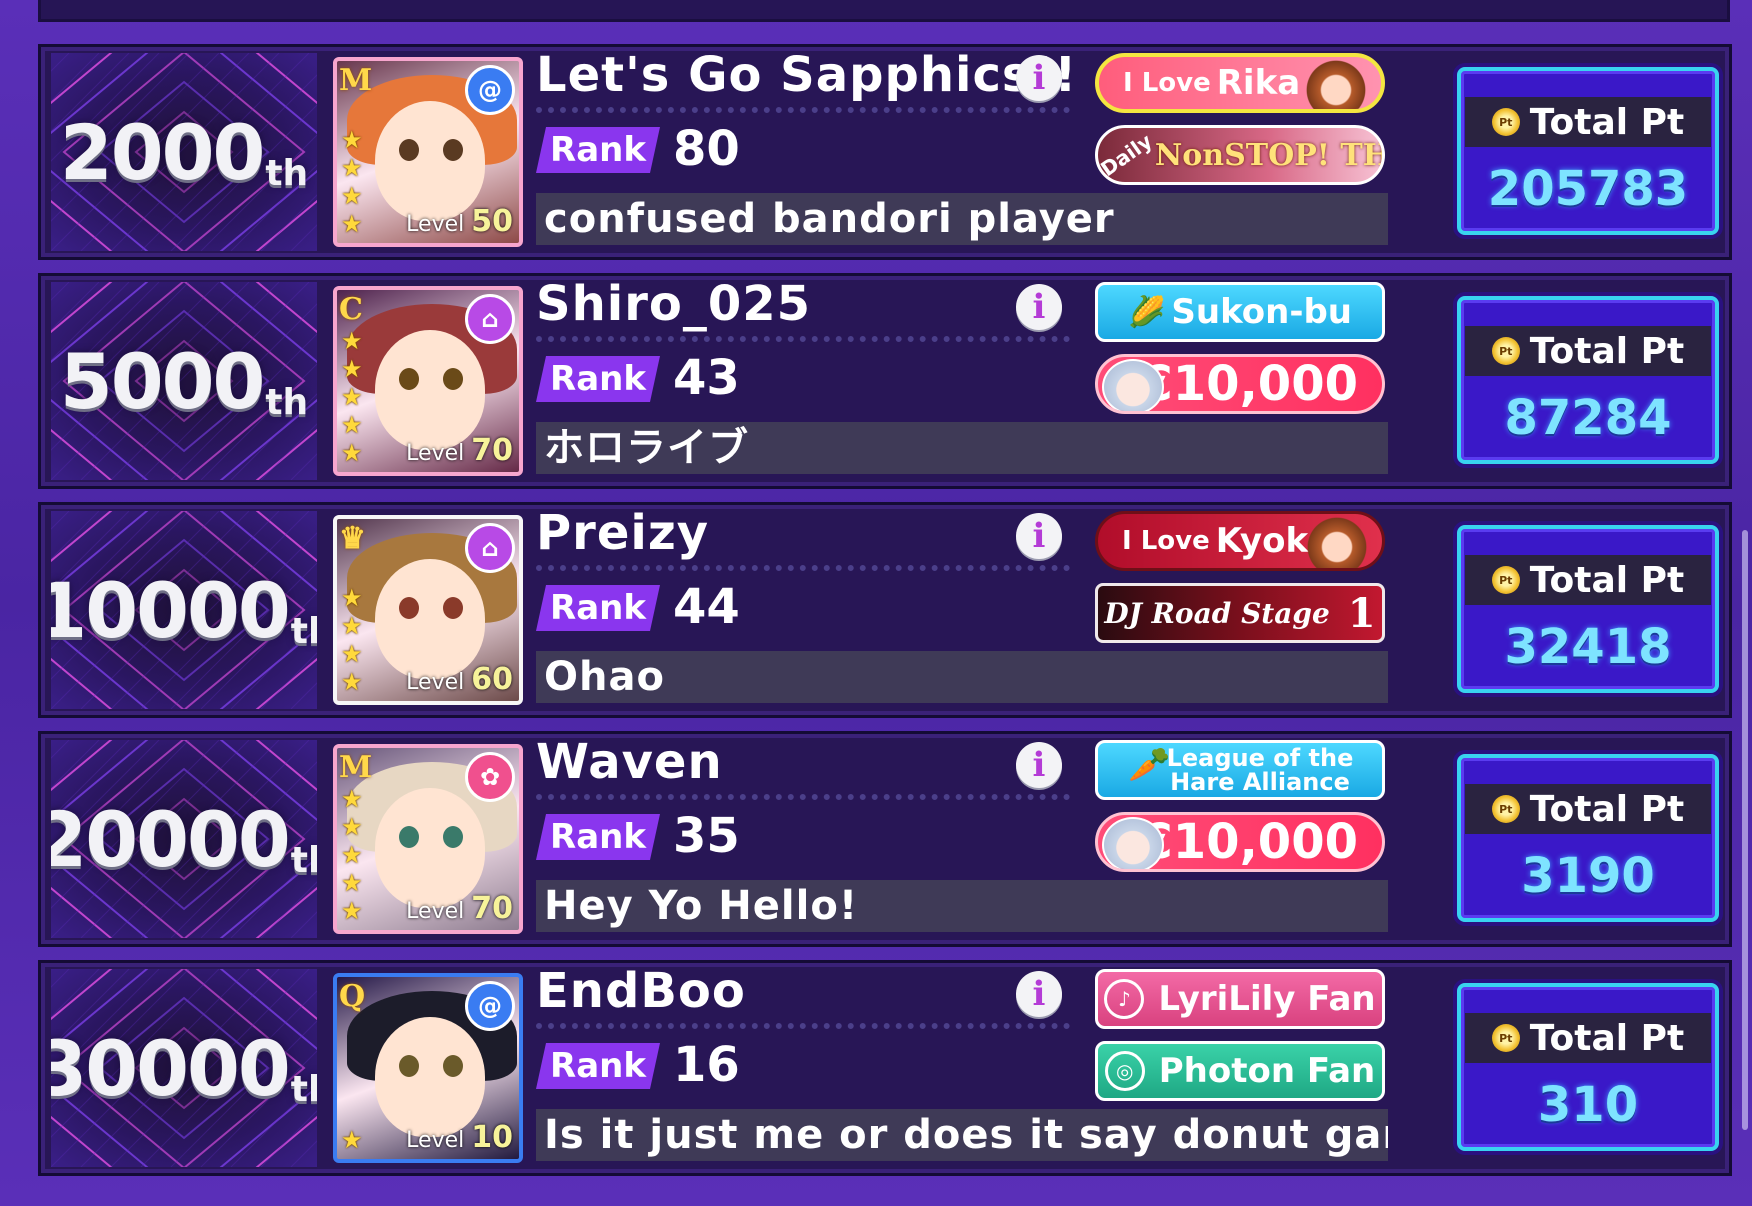  I want to click on total-points-label: Total Pt, so click(1607, 1038).